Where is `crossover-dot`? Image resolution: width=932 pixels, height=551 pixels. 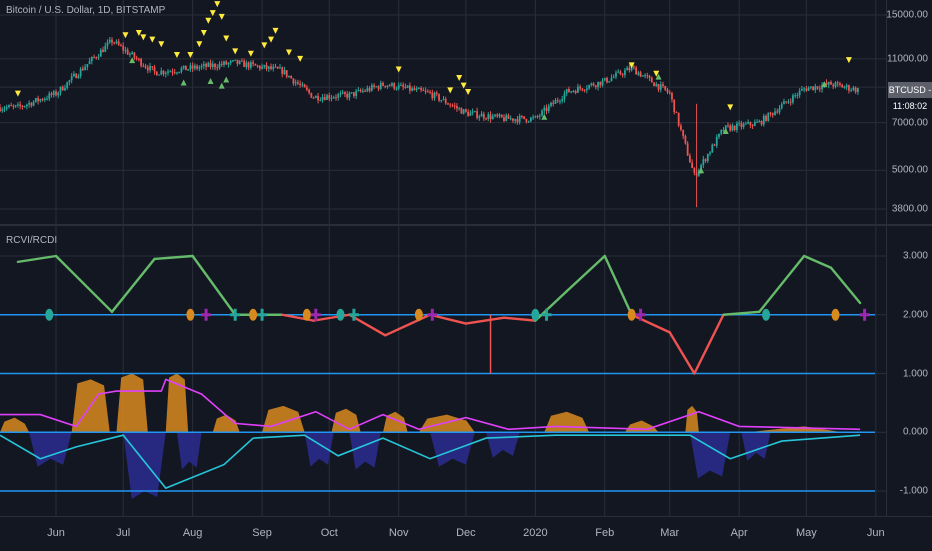
crossover-dot is located at coordinates (418, 314).